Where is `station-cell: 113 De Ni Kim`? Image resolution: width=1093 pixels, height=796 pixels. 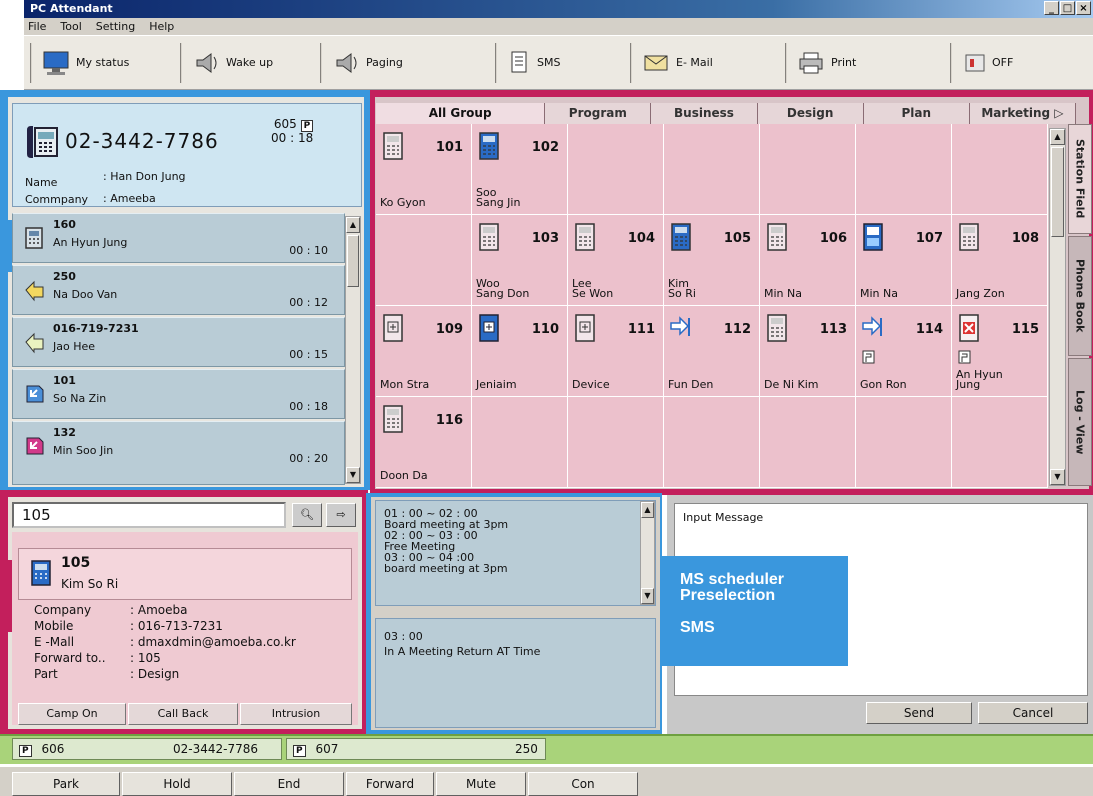 station-cell: 113 De Ni Kim is located at coordinates (808, 351).